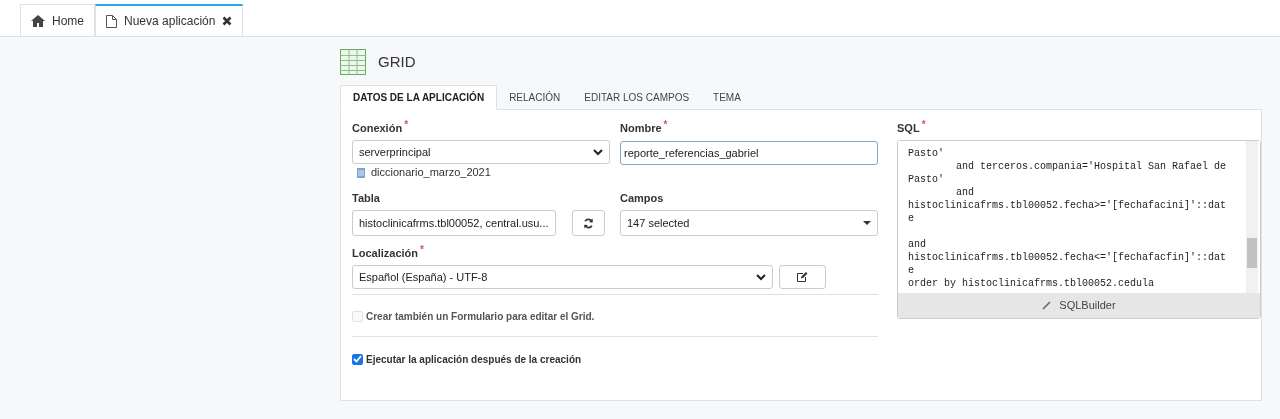  Describe the element at coordinates (1252, 217) in the screenshot. I see `scrollbar` at that location.